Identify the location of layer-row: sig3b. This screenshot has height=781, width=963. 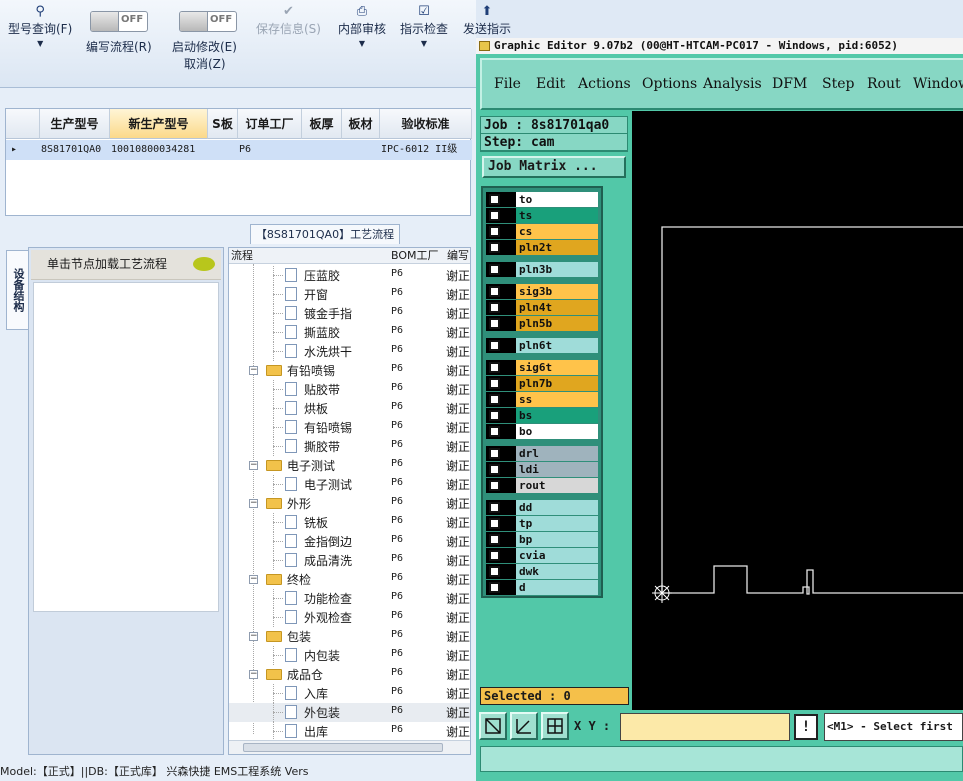
(542, 291).